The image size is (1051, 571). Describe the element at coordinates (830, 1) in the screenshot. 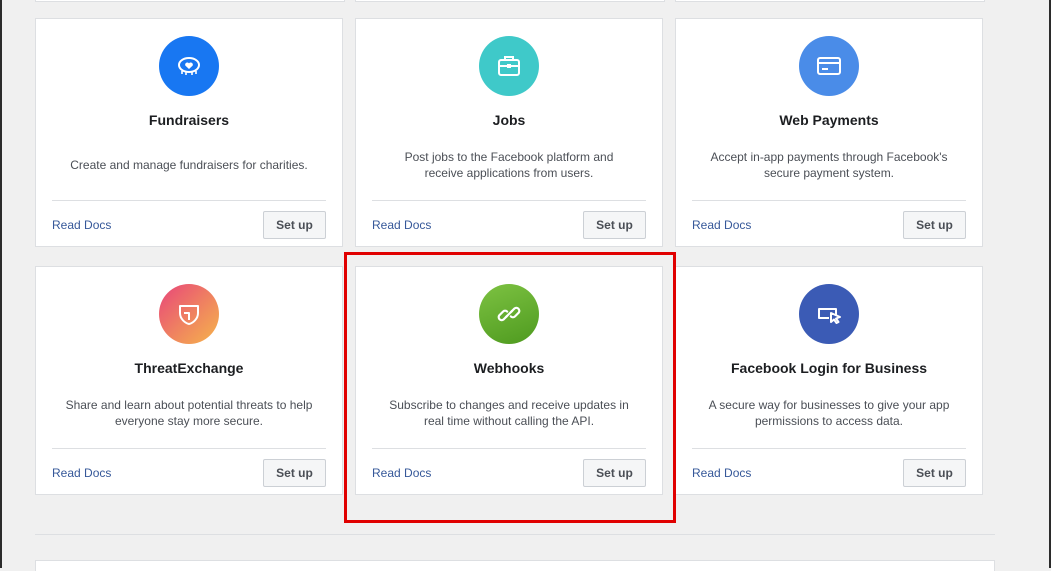

I see `card-above-right` at that location.